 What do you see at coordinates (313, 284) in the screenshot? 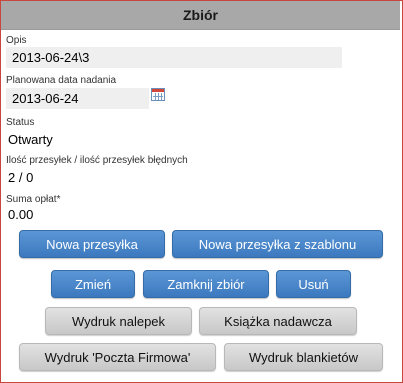
I see `usun-button: Usuń` at bounding box center [313, 284].